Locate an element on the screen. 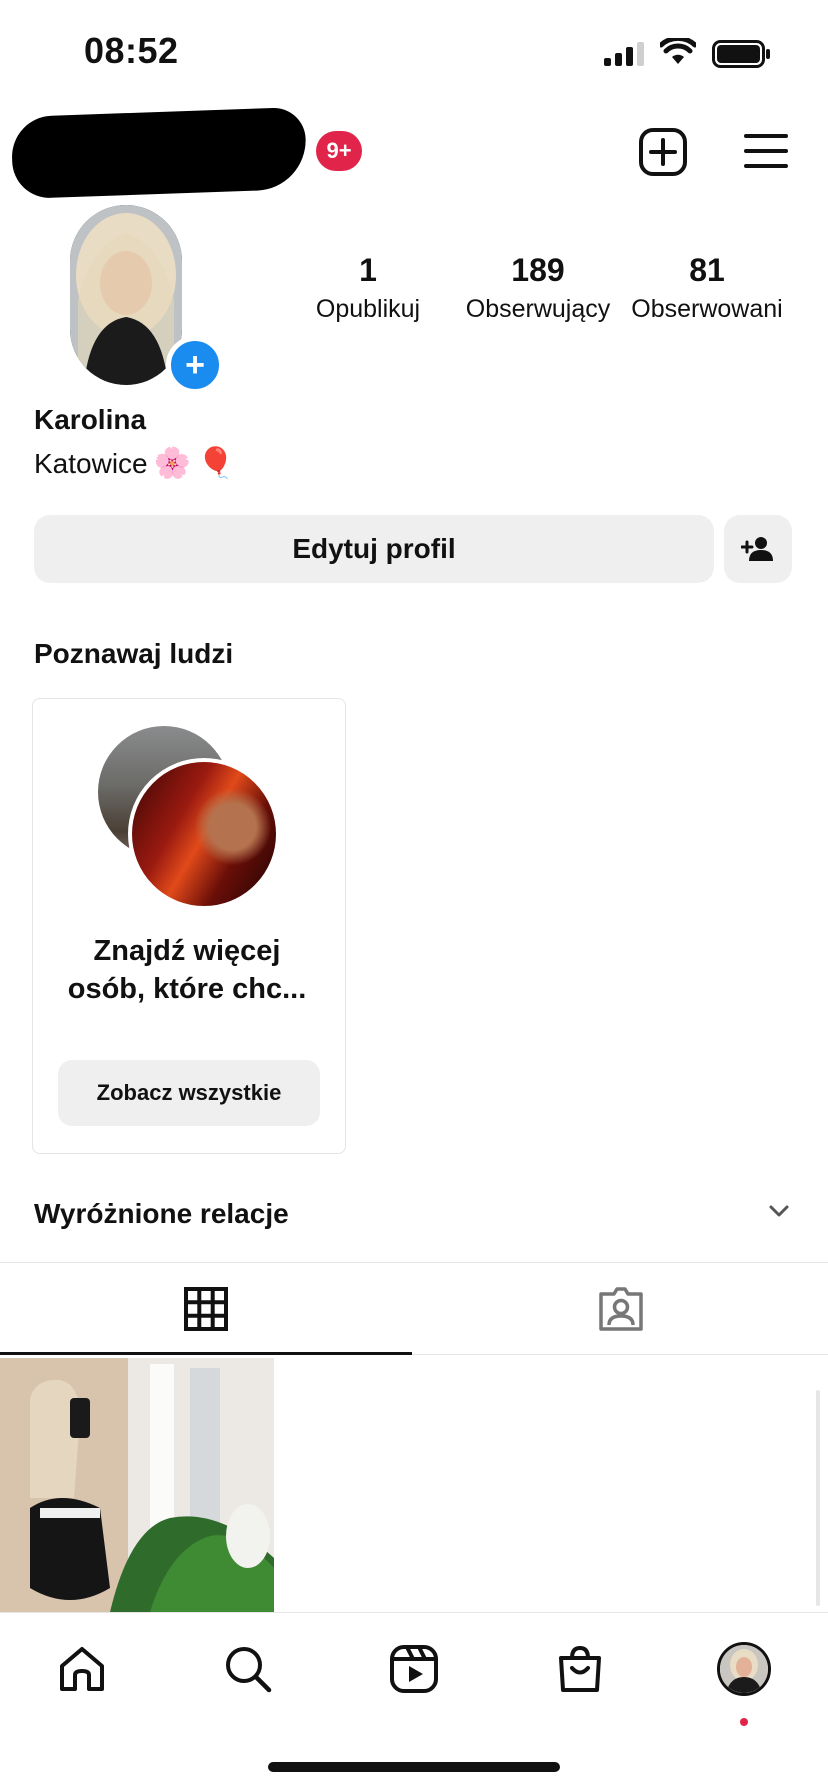 This screenshot has height=1792, width=828. following-stat: 81 Obserwowani is located at coordinates (707, 288).